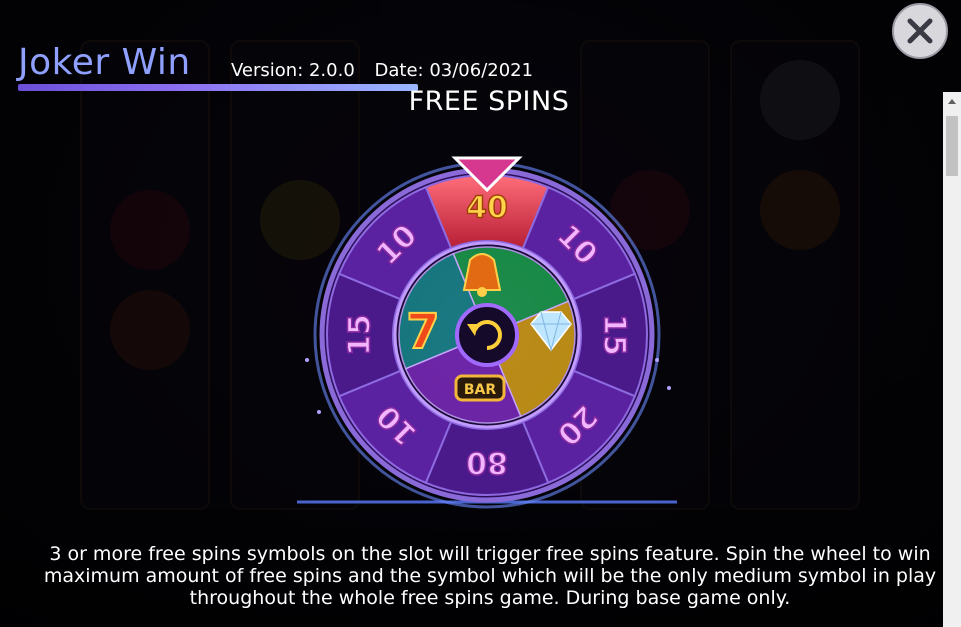  I want to click on scroll-up-button, so click(952, 101).